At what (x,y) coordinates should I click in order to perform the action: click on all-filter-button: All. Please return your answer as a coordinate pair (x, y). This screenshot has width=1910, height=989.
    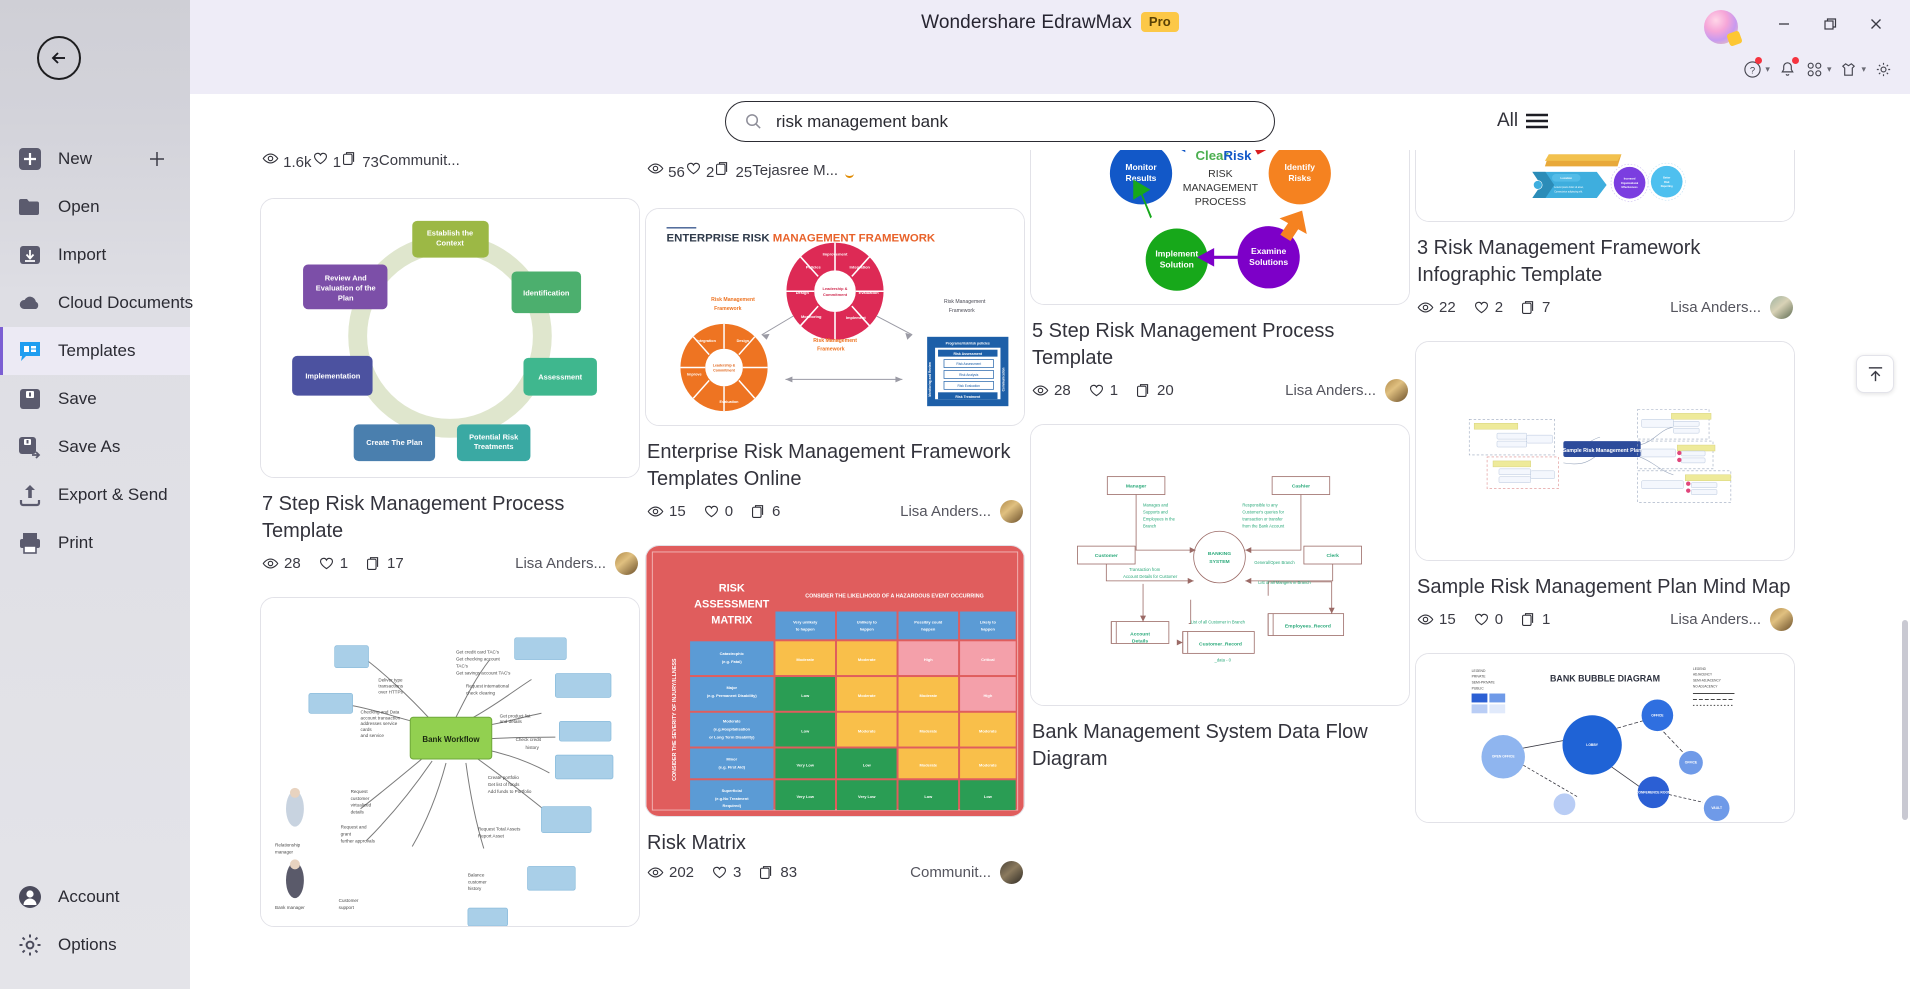
    Looking at the image, I should click on (1523, 121).